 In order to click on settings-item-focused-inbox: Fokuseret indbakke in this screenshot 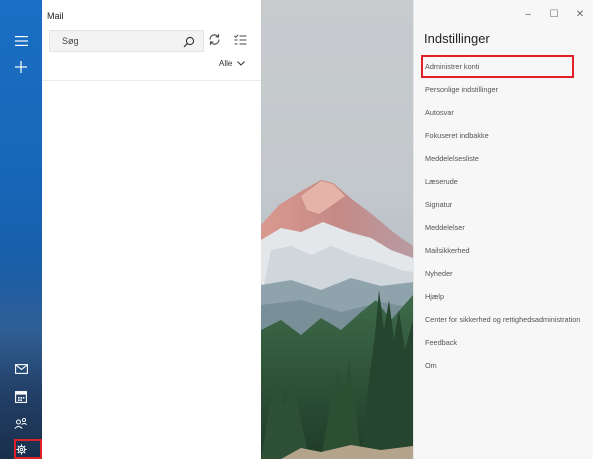, I will do `click(503, 135)`.